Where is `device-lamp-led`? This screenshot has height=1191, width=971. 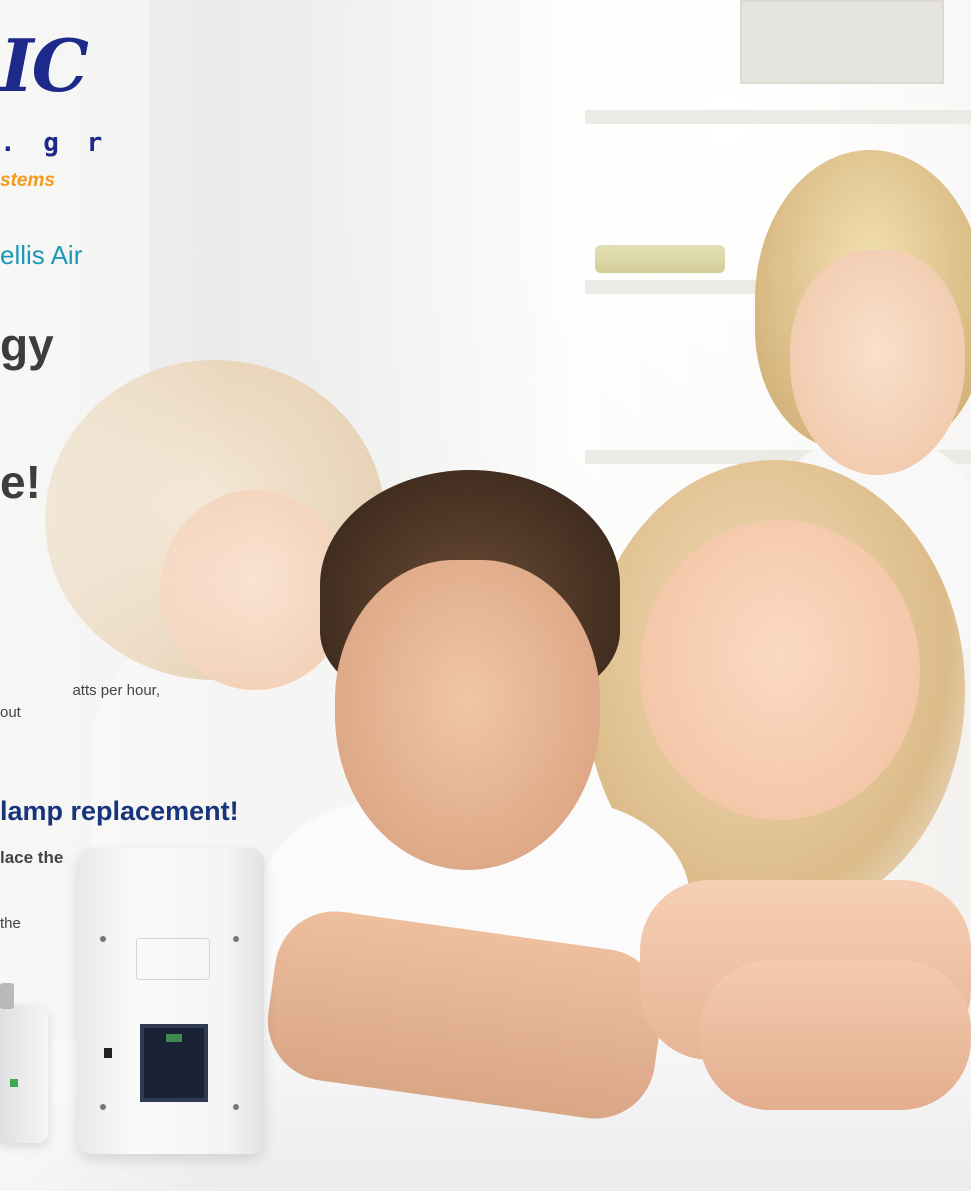 device-lamp-led is located at coordinates (174, 1038).